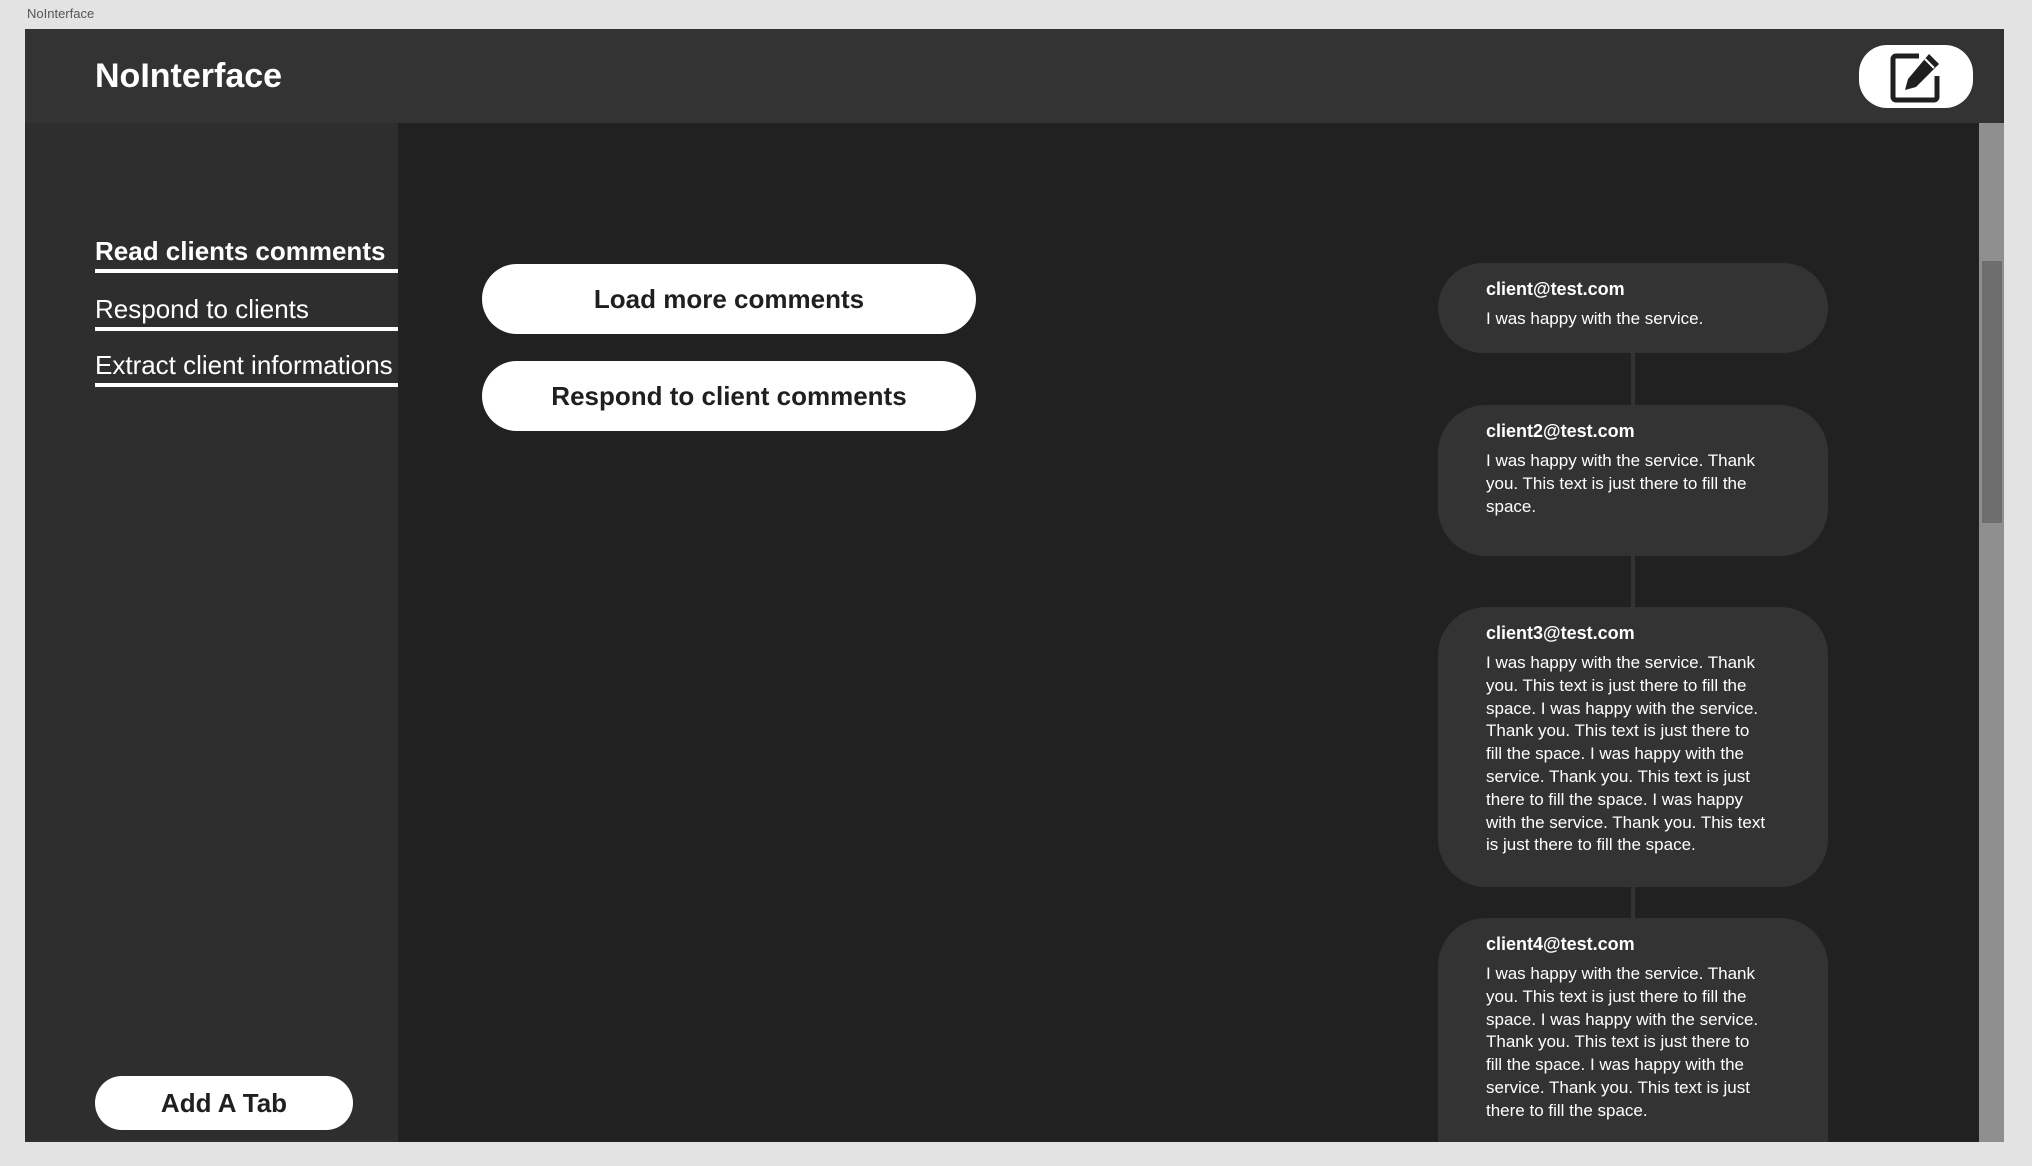 The height and width of the screenshot is (1166, 2032). Describe the element at coordinates (1560, 633) in the screenshot. I see `comment-email: client3@test.com` at that location.